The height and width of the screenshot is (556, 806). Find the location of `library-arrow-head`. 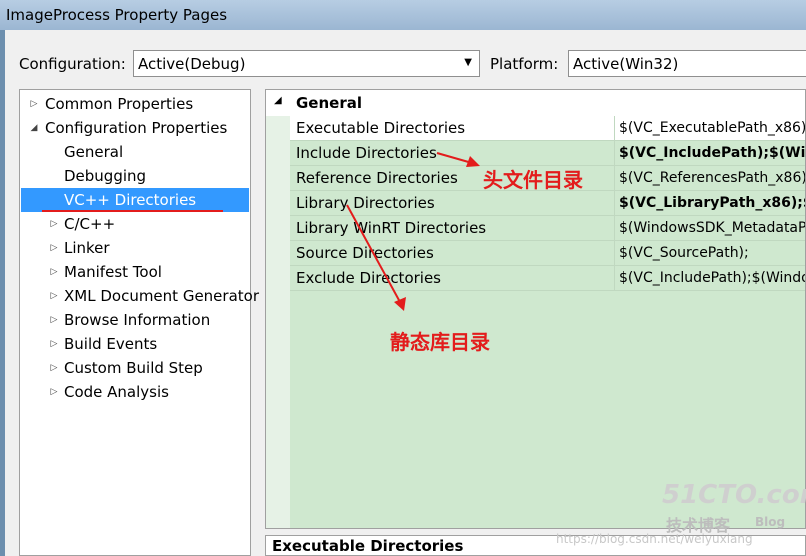

library-arrow-head is located at coordinates (400, 304).